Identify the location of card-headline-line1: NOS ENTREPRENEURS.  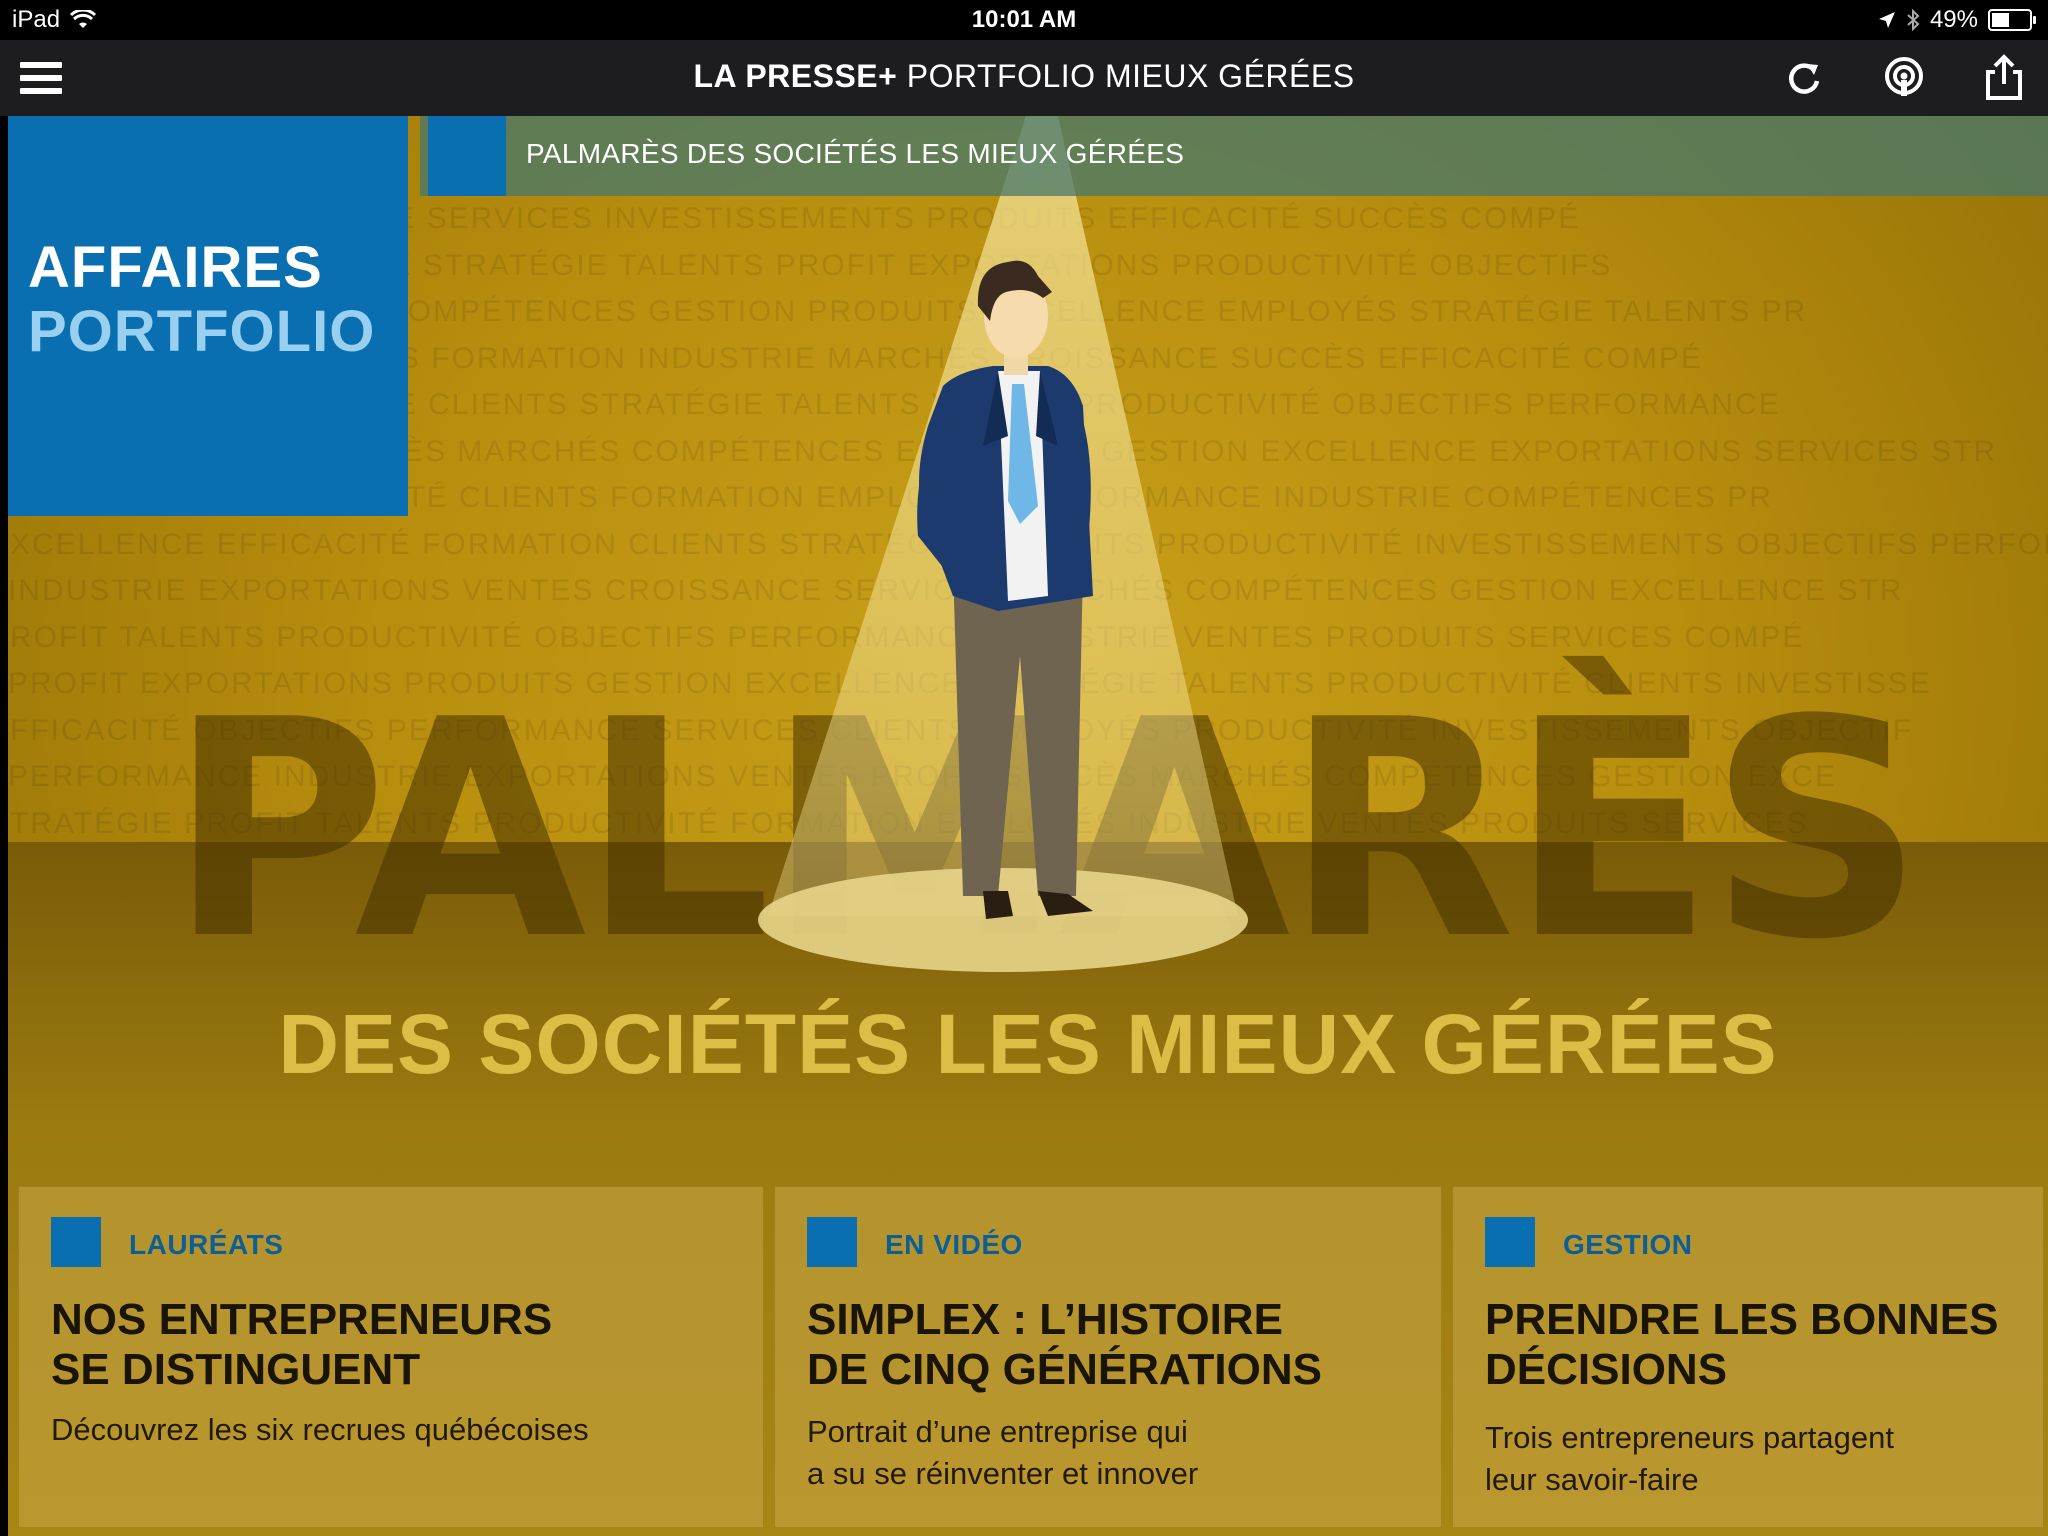
(302, 1319).